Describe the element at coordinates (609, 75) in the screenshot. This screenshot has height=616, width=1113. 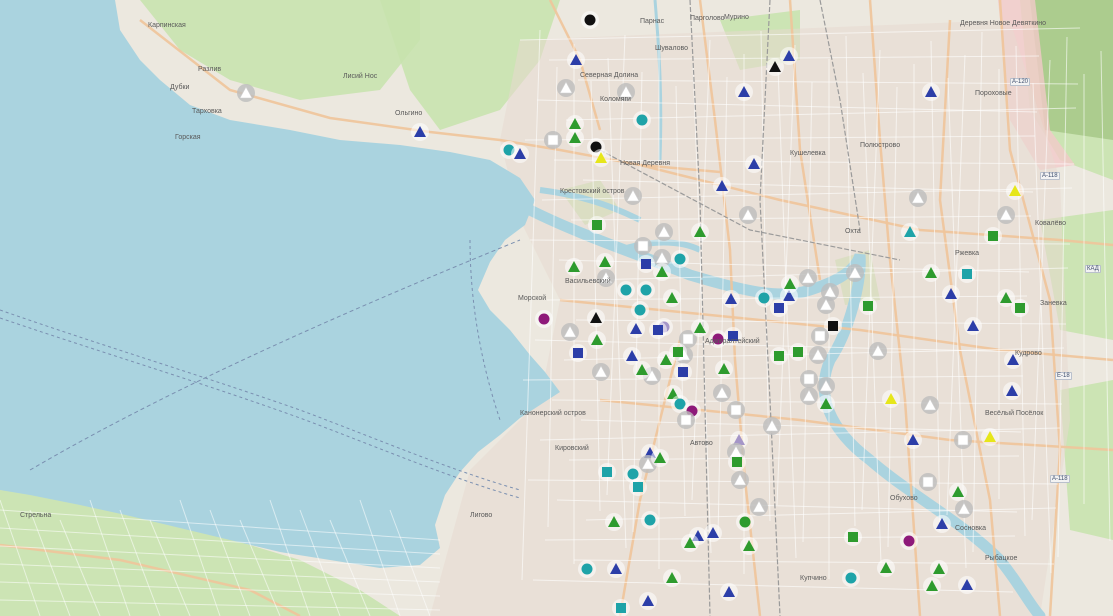
I see `place-label: Северная Долина` at that location.